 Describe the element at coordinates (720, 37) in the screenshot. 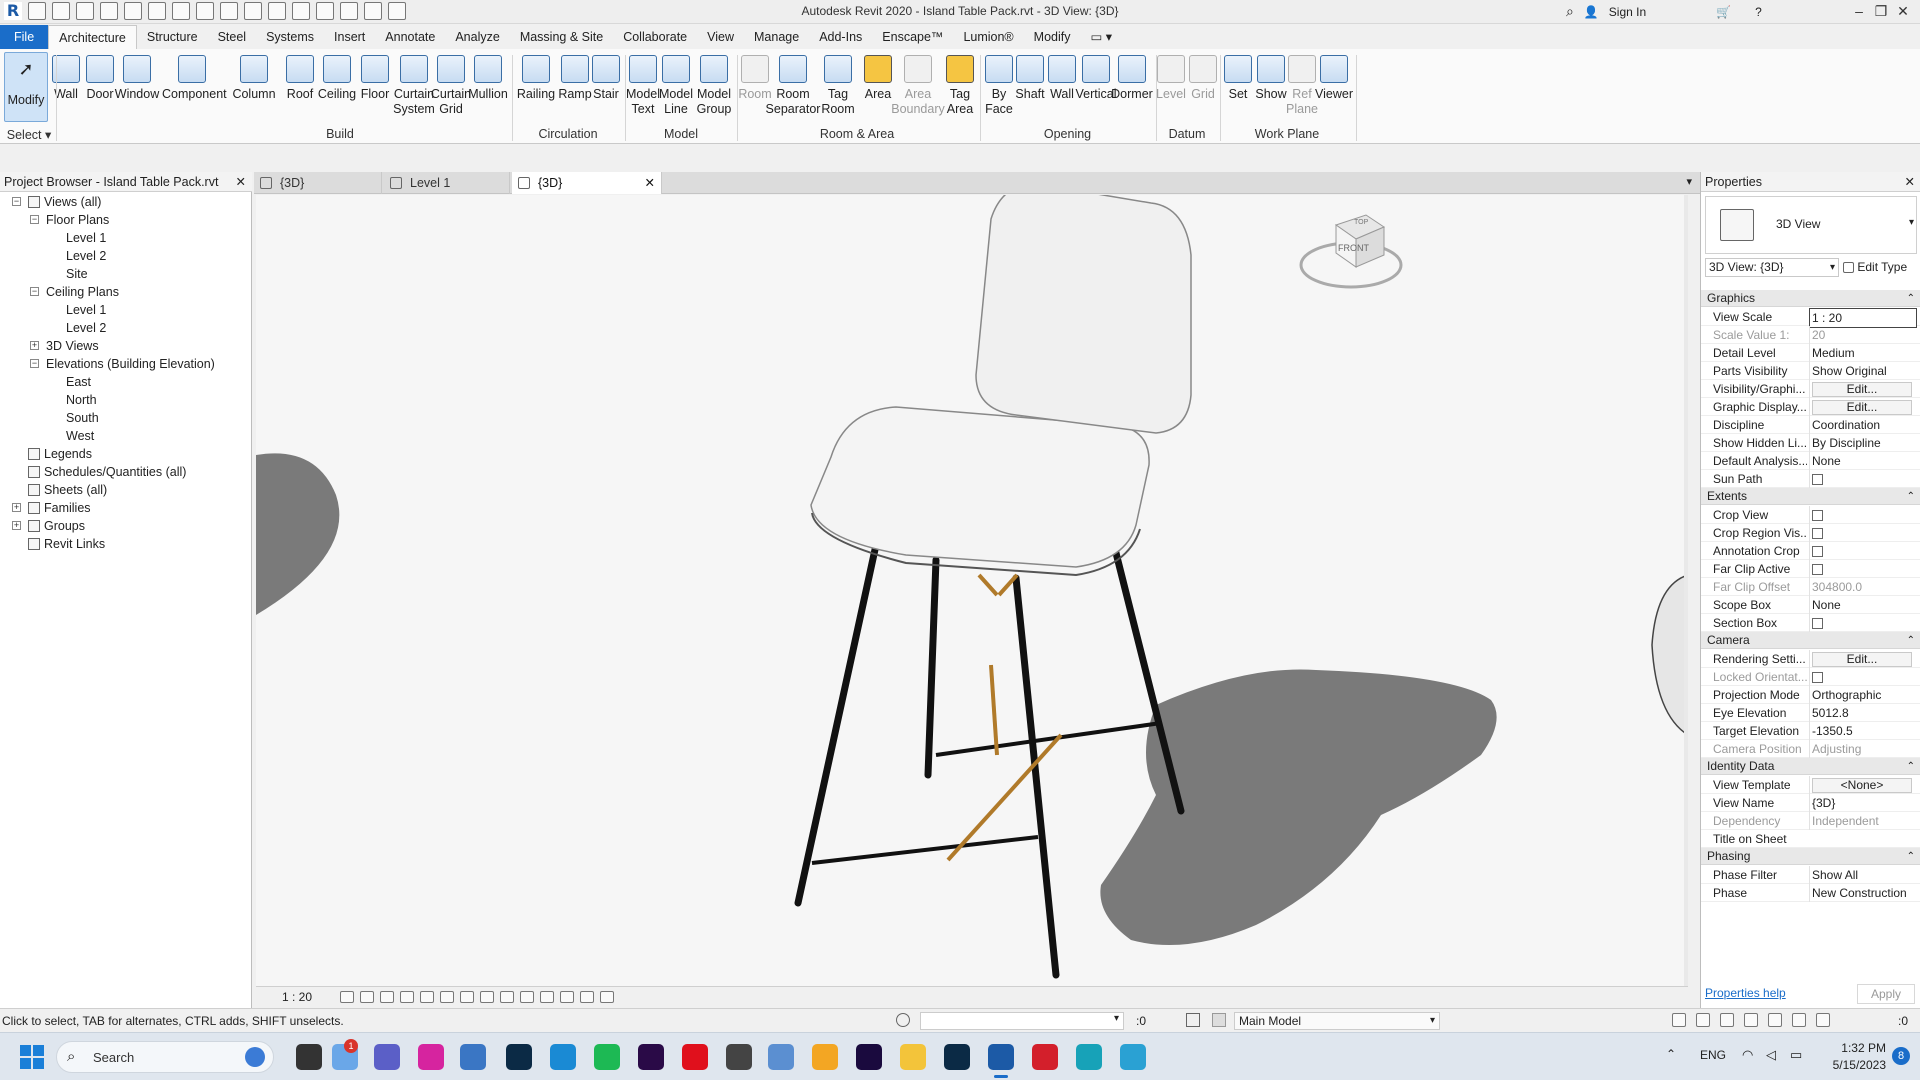

I see `ribbon-tab-10: View` at that location.